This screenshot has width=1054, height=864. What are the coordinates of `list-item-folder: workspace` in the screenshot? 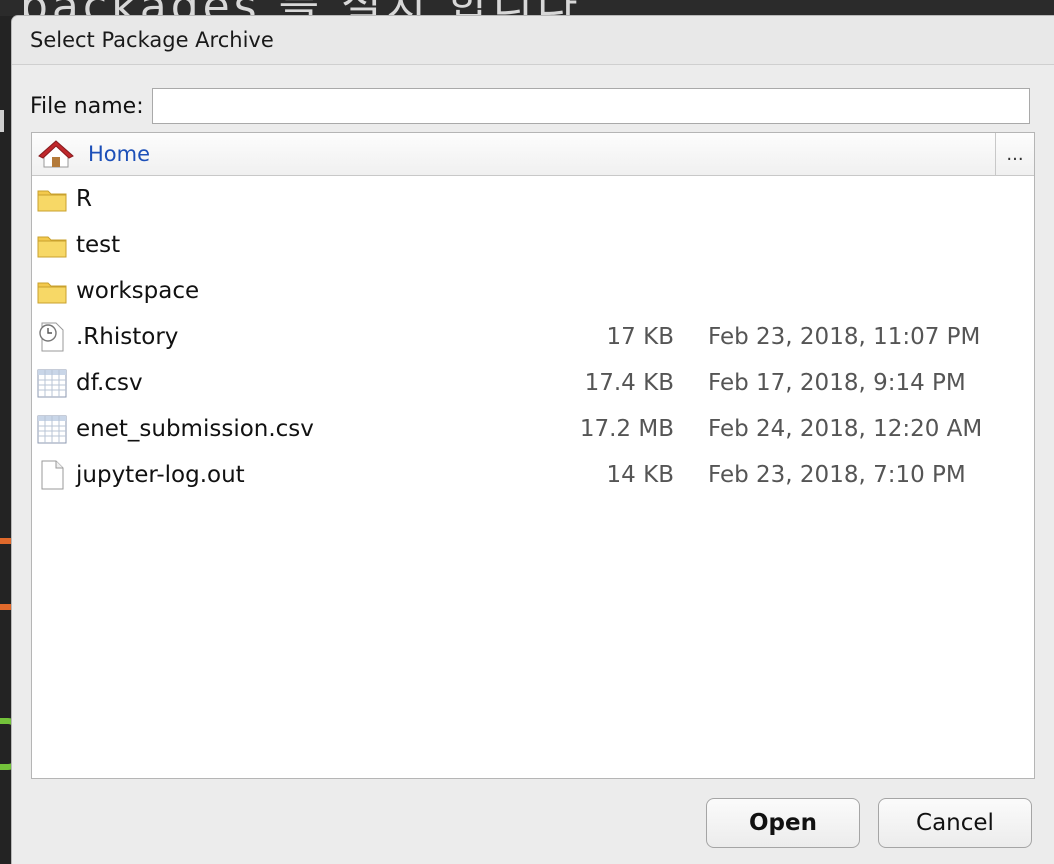 It's located at (533, 291).